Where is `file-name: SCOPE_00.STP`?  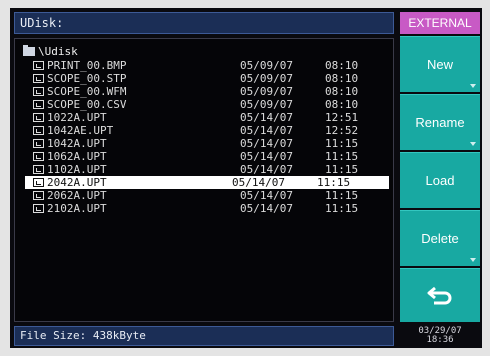
file-name: SCOPE_00.STP is located at coordinates (87, 78).